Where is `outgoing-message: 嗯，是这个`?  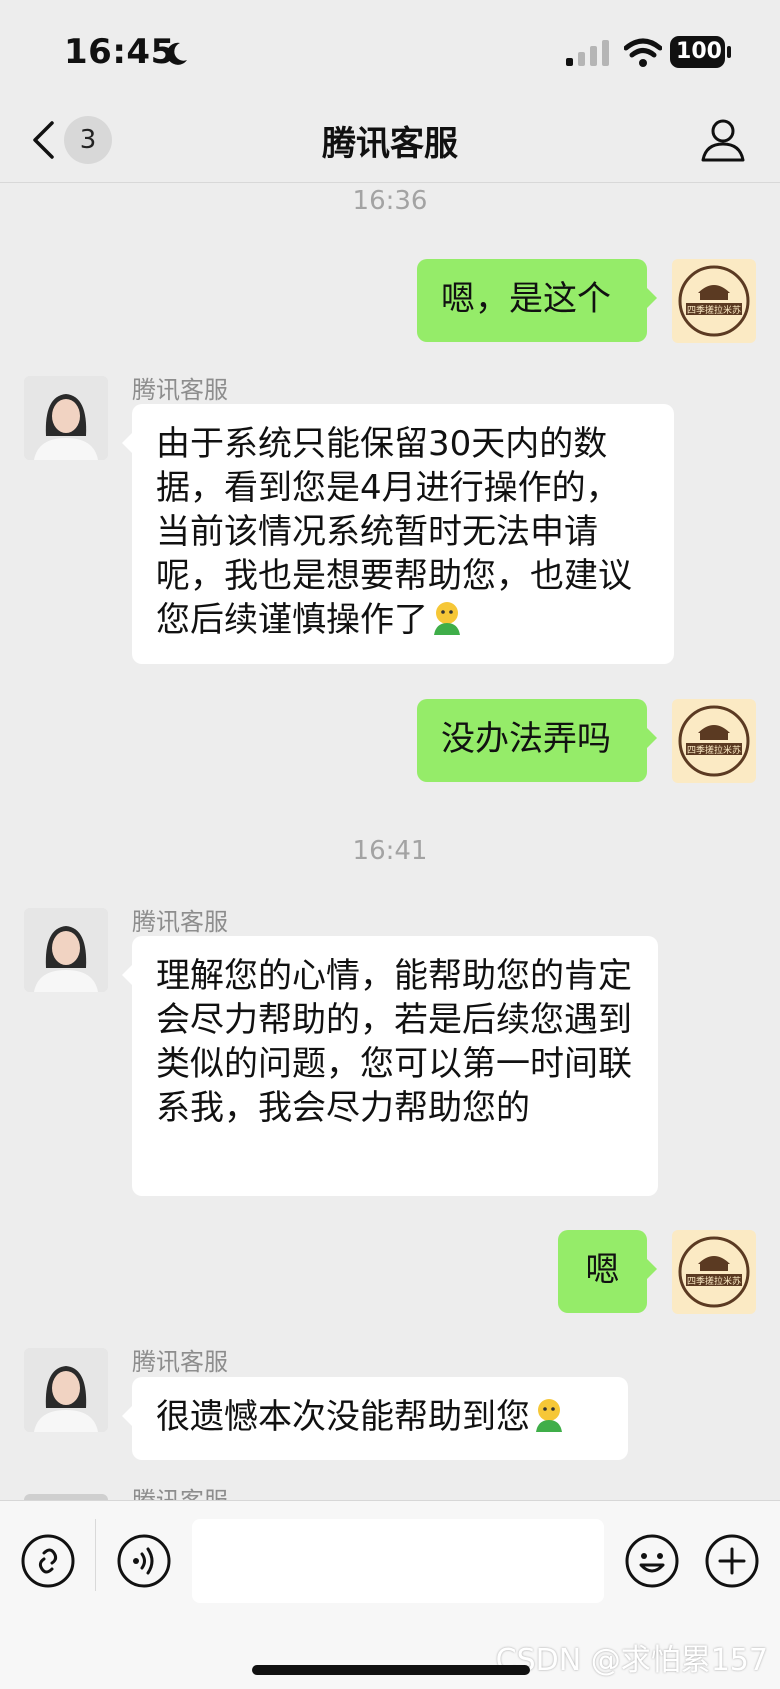
outgoing-message: 嗯，是这个 is located at coordinates (537, 300).